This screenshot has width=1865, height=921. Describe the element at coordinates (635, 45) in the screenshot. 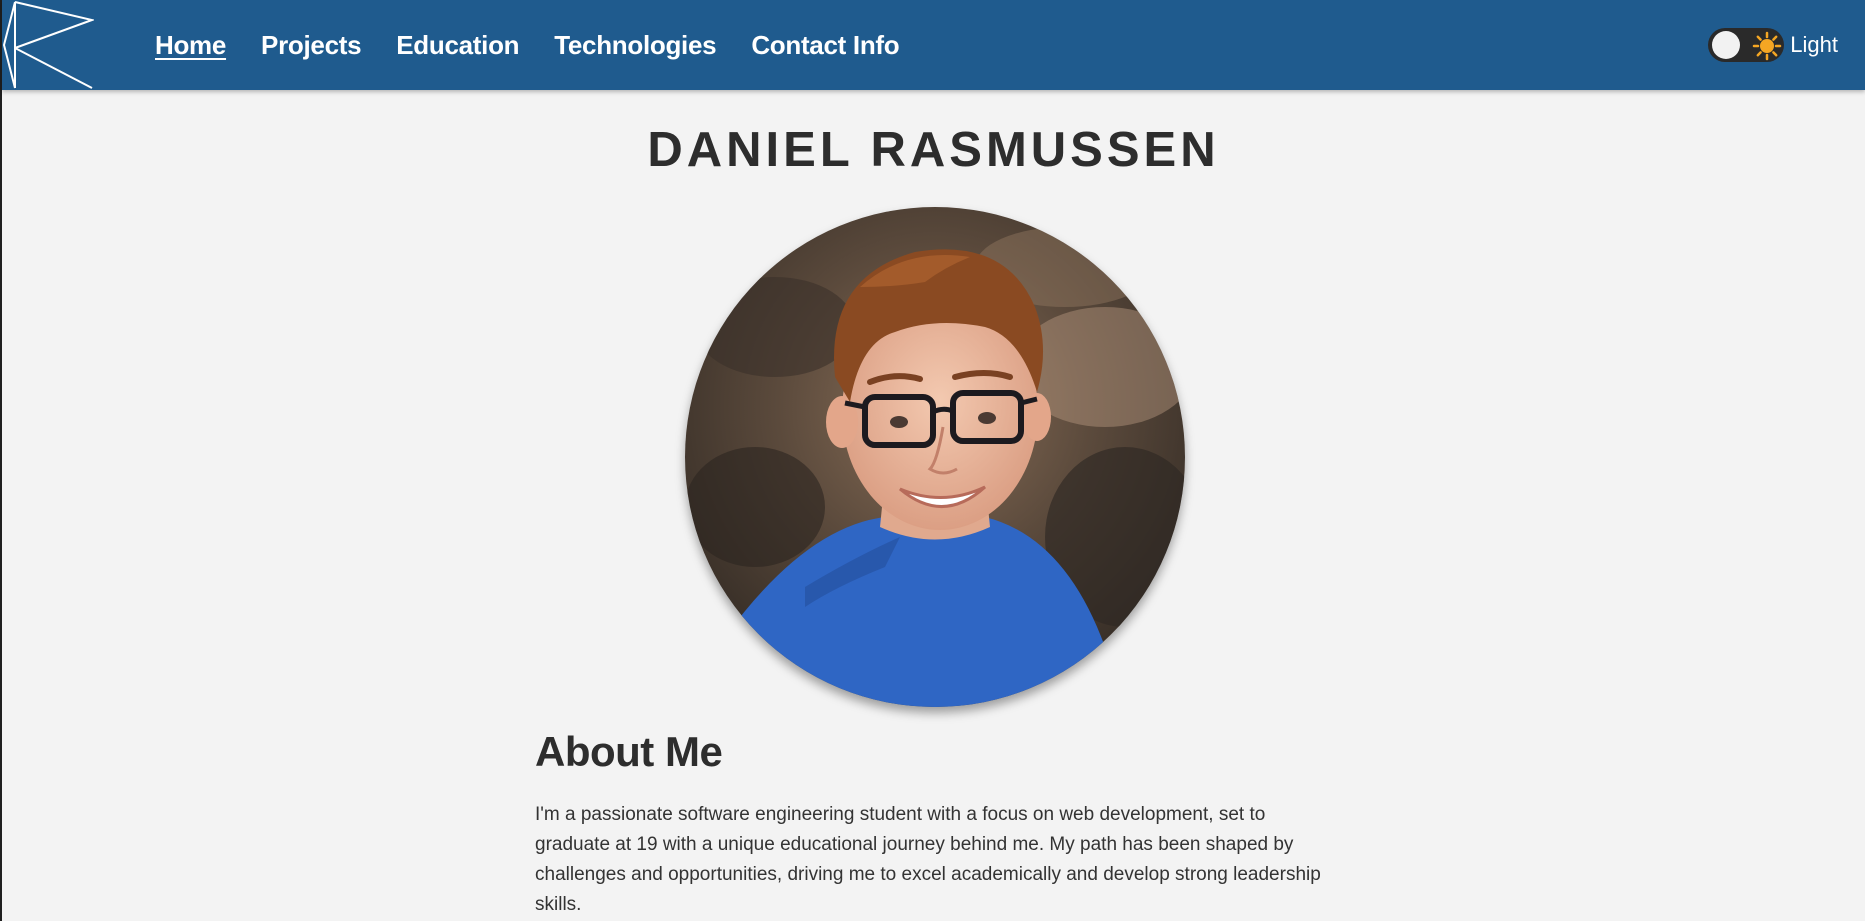

I see `nav-item-technologies: Technologies` at that location.